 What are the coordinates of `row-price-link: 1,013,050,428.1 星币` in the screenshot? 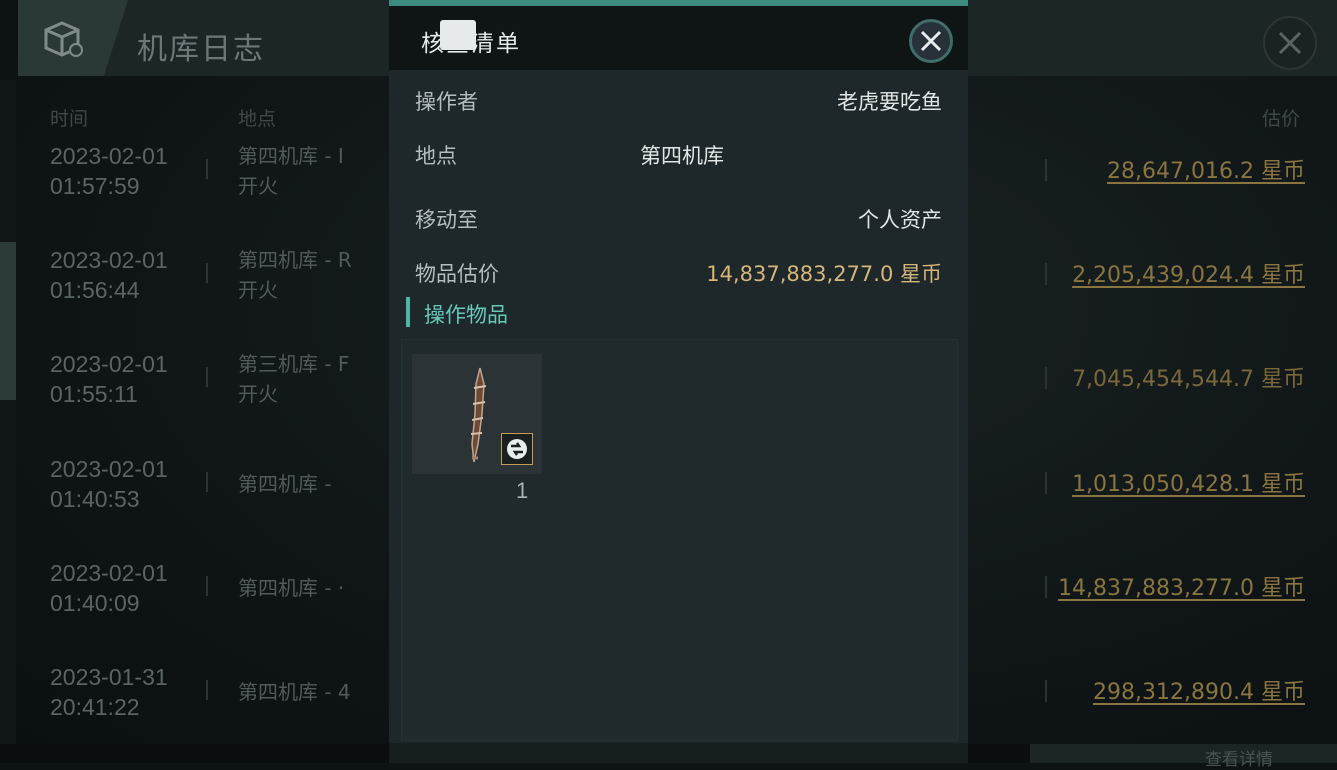 It's located at (1188, 482).